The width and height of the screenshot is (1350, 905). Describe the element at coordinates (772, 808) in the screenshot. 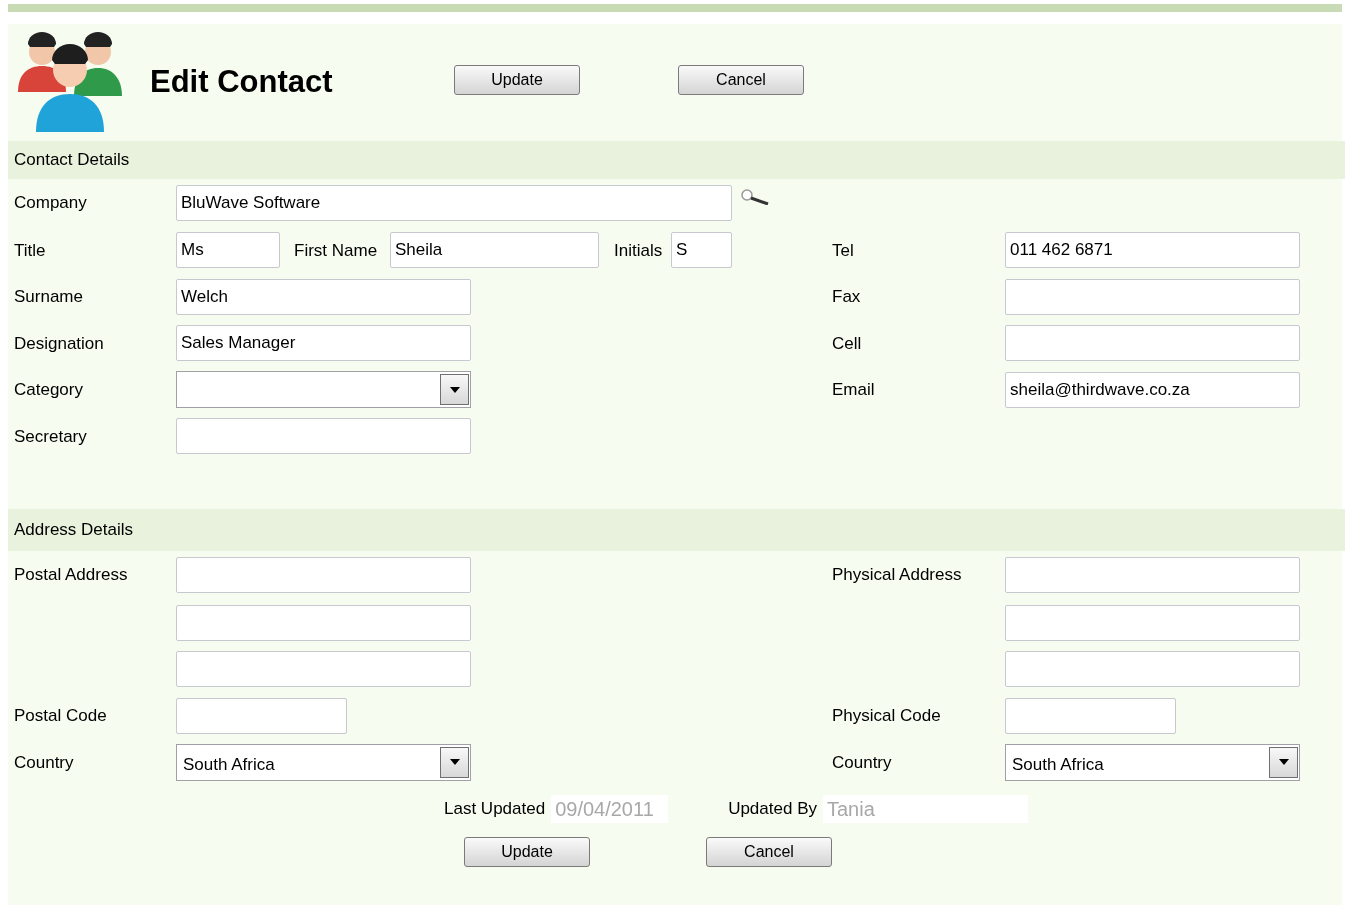

I see `field-label: Updated By` at that location.